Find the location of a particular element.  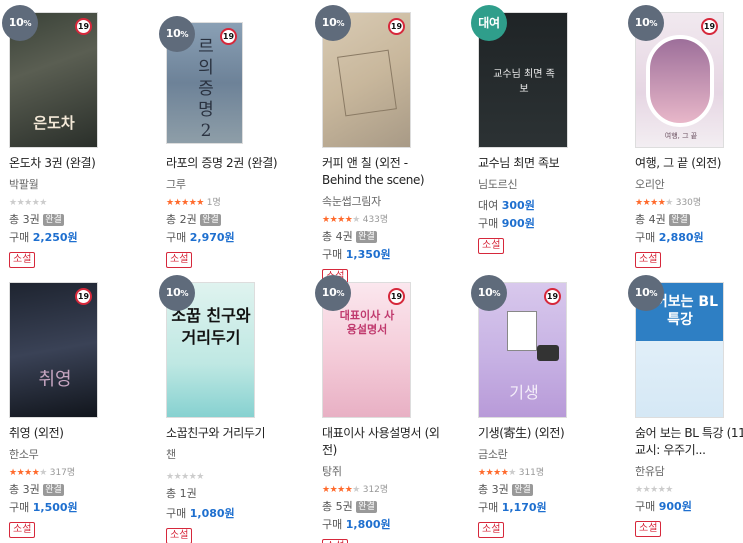

buy-price: 구매 1,080원 is located at coordinates (200, 513).